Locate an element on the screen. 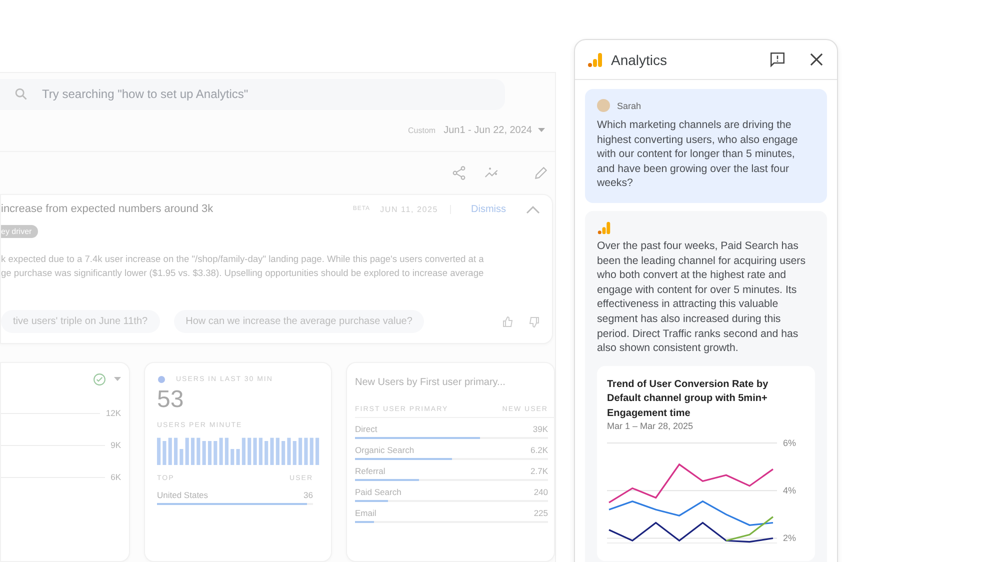 Image resolution: width=1000 pixels, height=562 pixels. author-name: Sarah is located at coordinates (629, 105).